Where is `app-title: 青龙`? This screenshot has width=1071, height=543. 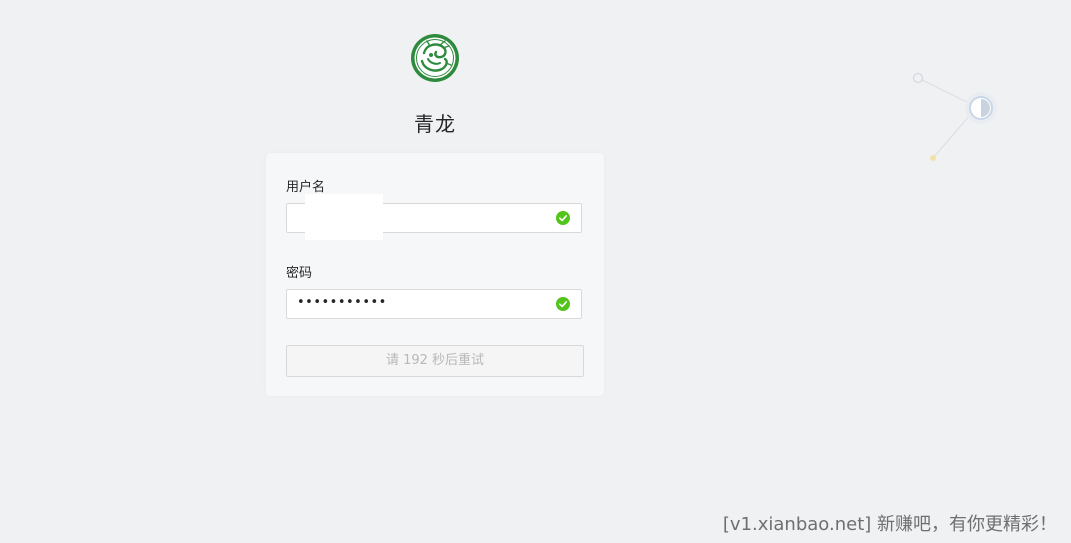
app-title: 青龙 is located at coordinates (435, 124).